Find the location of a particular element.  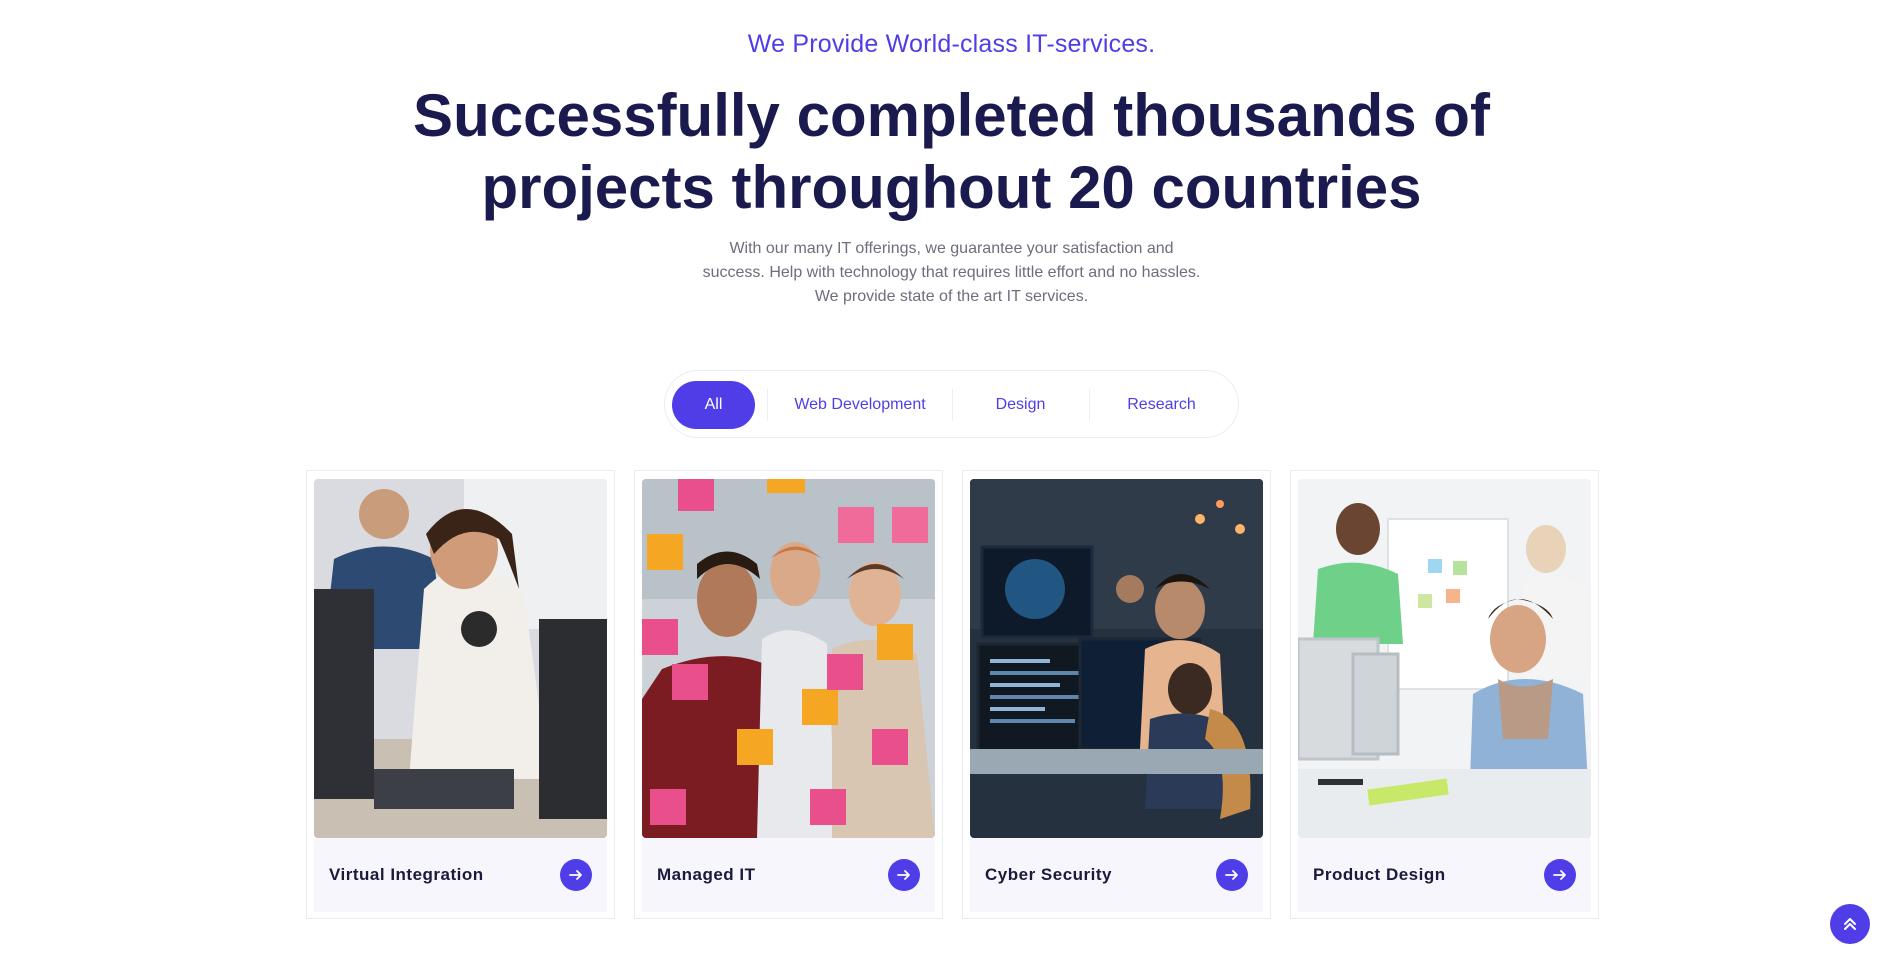

headline-line-1: Successfully completed thousands of is located at coordinates (951, 115).